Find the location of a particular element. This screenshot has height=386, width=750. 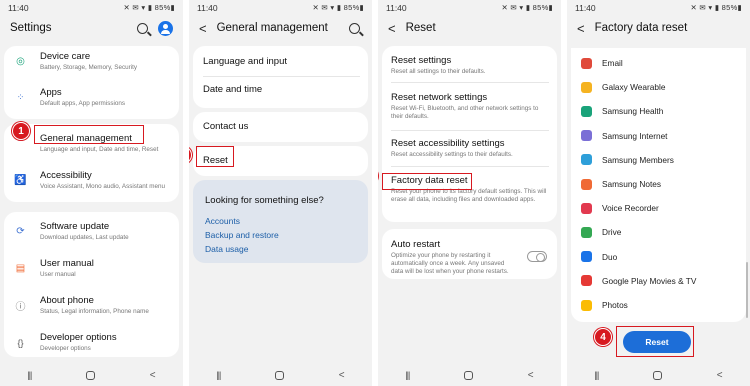

app-name: Google Play Movies & TV is located at coordinates (649, 280).